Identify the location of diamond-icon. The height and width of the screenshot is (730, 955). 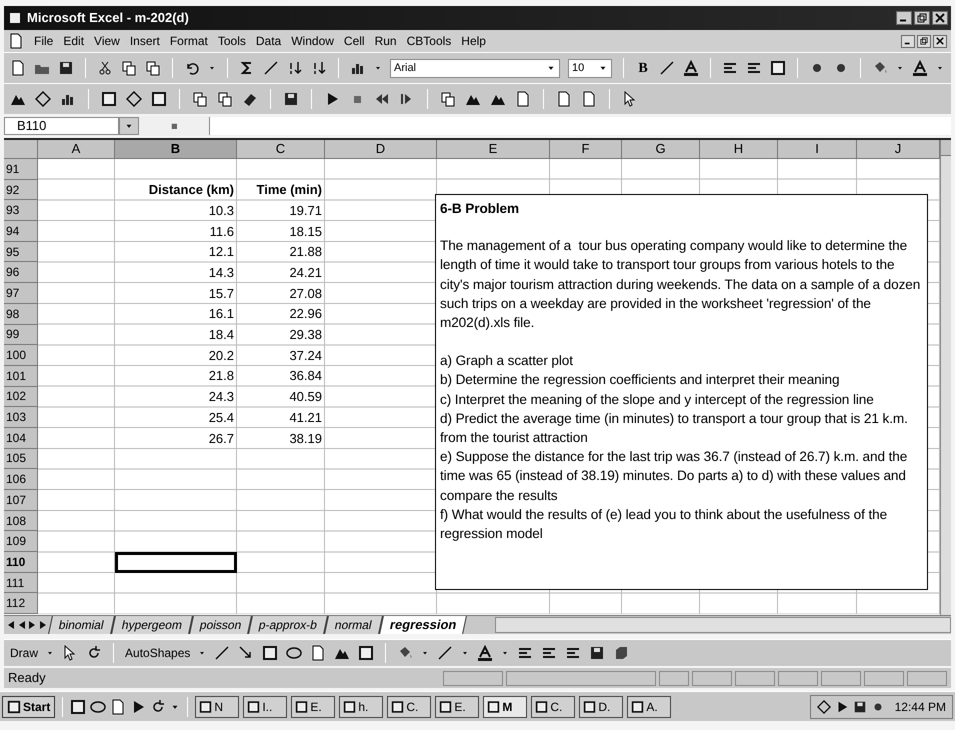
(43, 99).